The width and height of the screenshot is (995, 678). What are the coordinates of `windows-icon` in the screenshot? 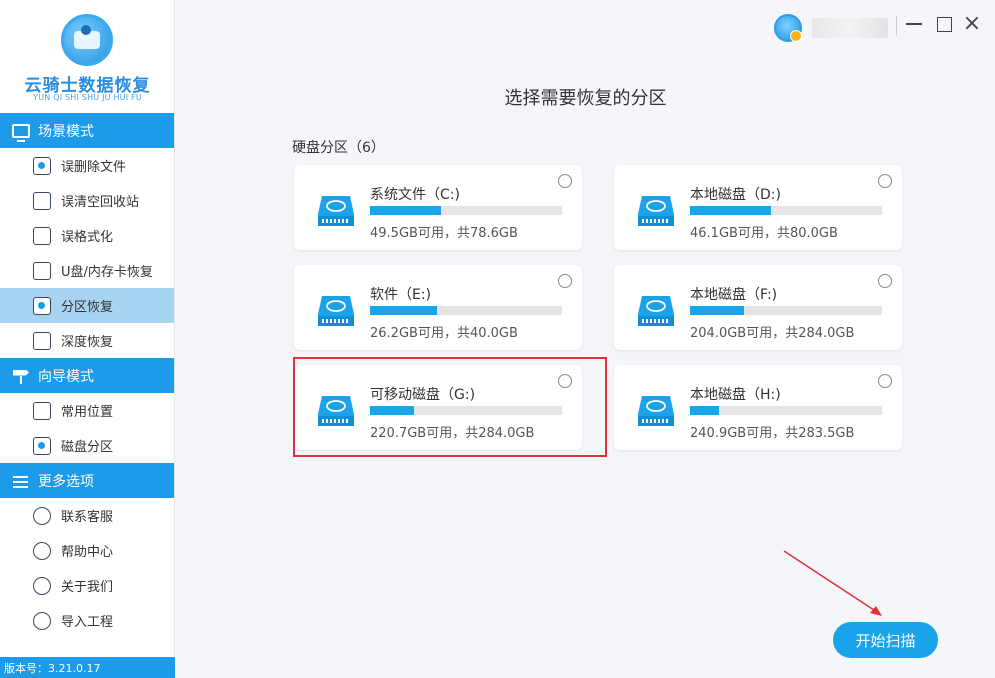 It's located at (42, 410).